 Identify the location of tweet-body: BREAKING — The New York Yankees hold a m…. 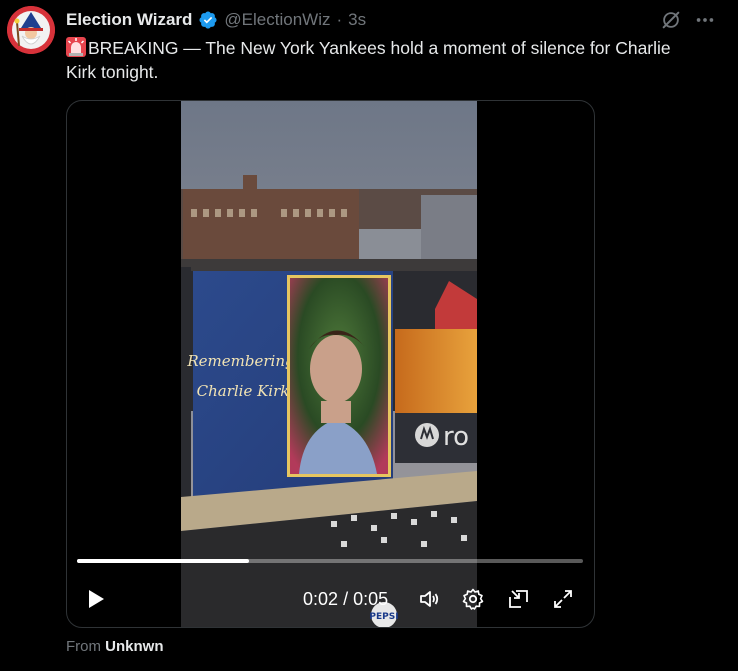
(368, 60).